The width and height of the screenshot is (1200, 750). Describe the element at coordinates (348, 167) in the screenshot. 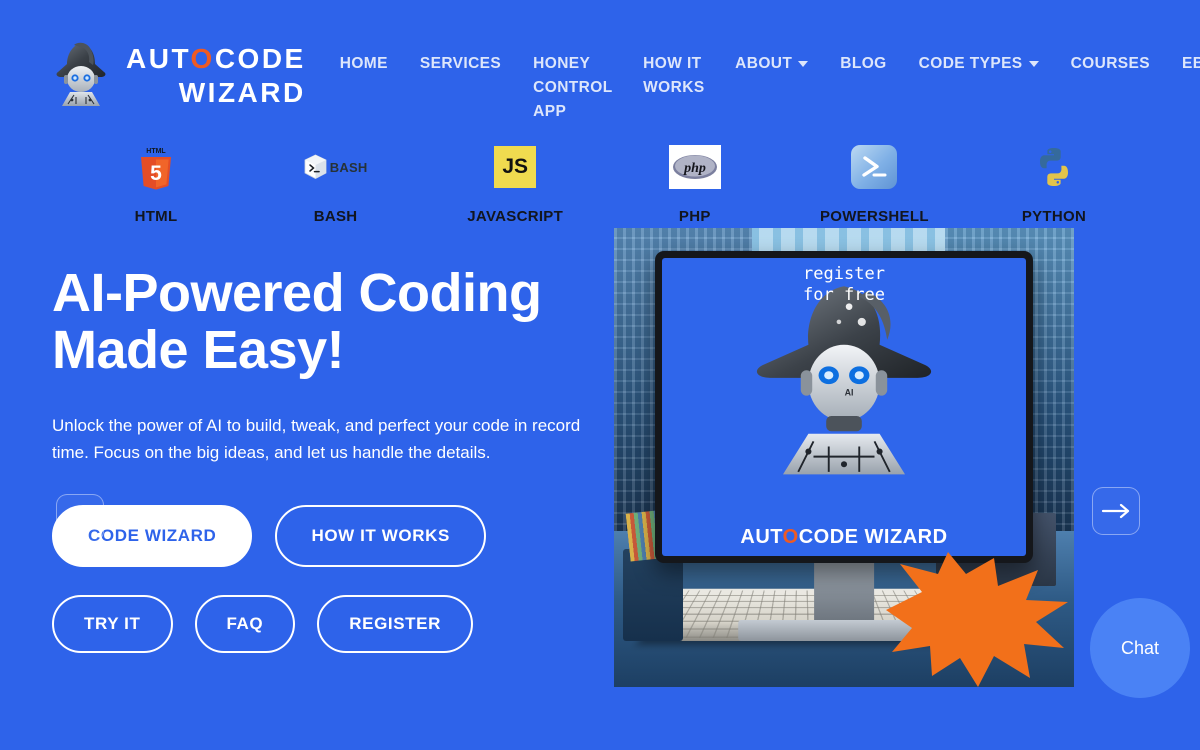

I see `bash-icon-text: BASH` at that location.